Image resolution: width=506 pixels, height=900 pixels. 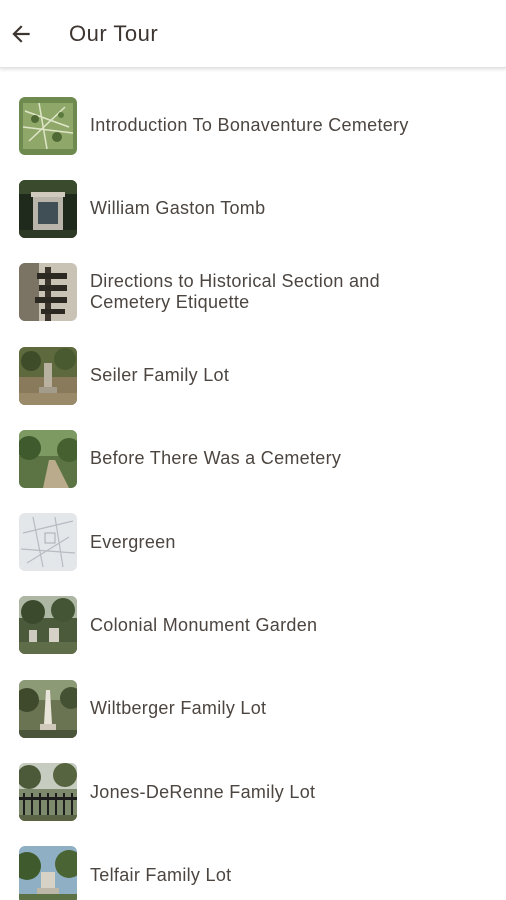 What do you see at coordinates (161, 874) in the screenshot?
I see `tour-item-label: Telfair Family Lot` at bounding box center [161, 874].